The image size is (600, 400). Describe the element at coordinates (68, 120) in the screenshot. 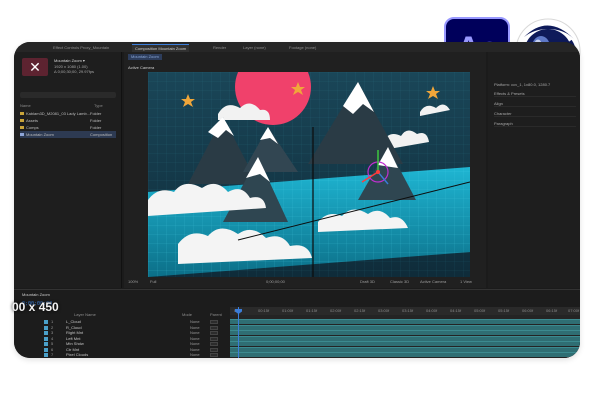

I see `project-item: Assets Folder` at that location.